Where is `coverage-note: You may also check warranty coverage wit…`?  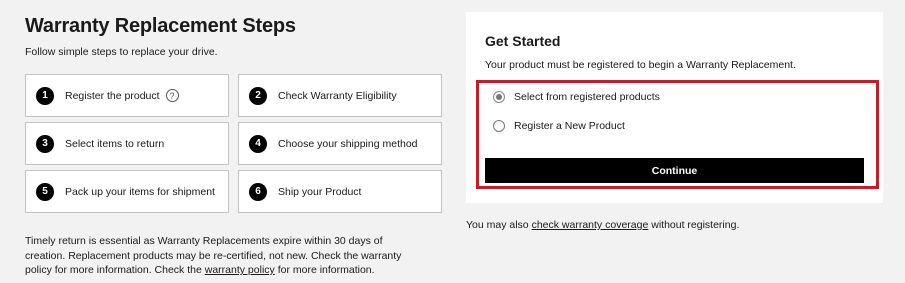 coverage-note: You may also check warranty coverage wit… is located at coordinates (602, 225).